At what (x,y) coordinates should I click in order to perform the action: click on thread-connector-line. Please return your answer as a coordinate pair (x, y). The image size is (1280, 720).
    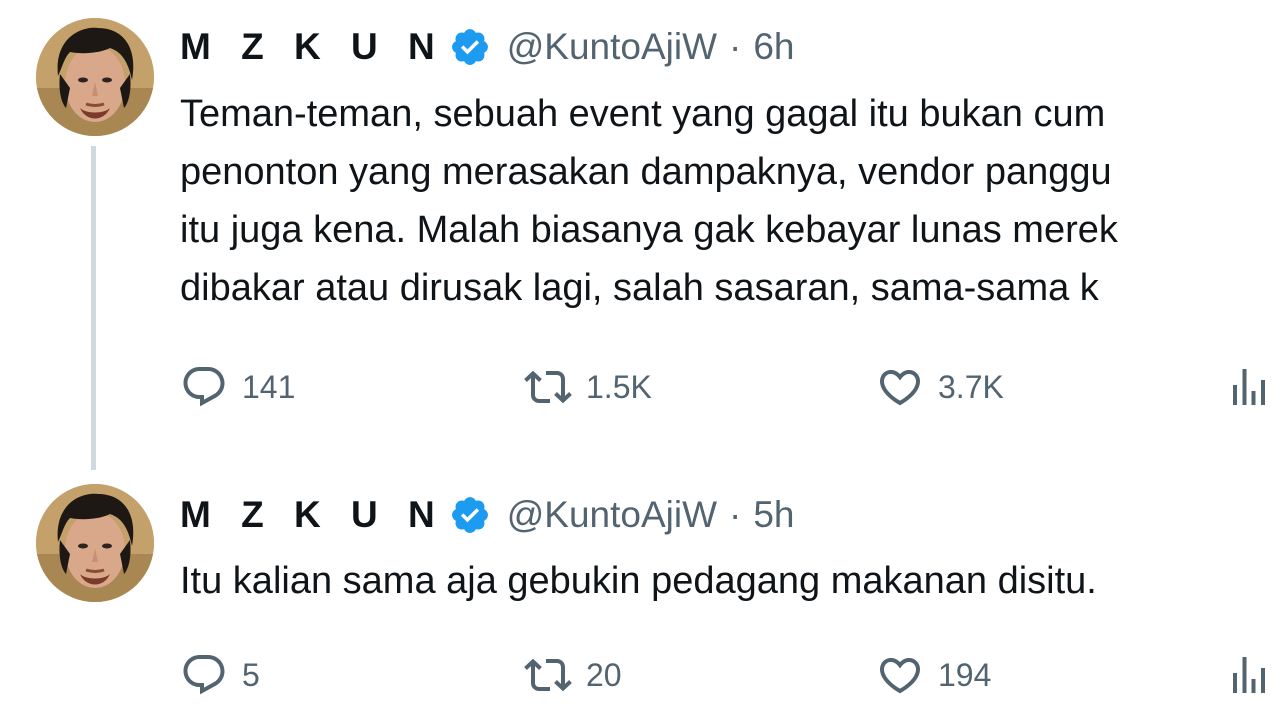
    Looking at the image, I should click on (93, 308).